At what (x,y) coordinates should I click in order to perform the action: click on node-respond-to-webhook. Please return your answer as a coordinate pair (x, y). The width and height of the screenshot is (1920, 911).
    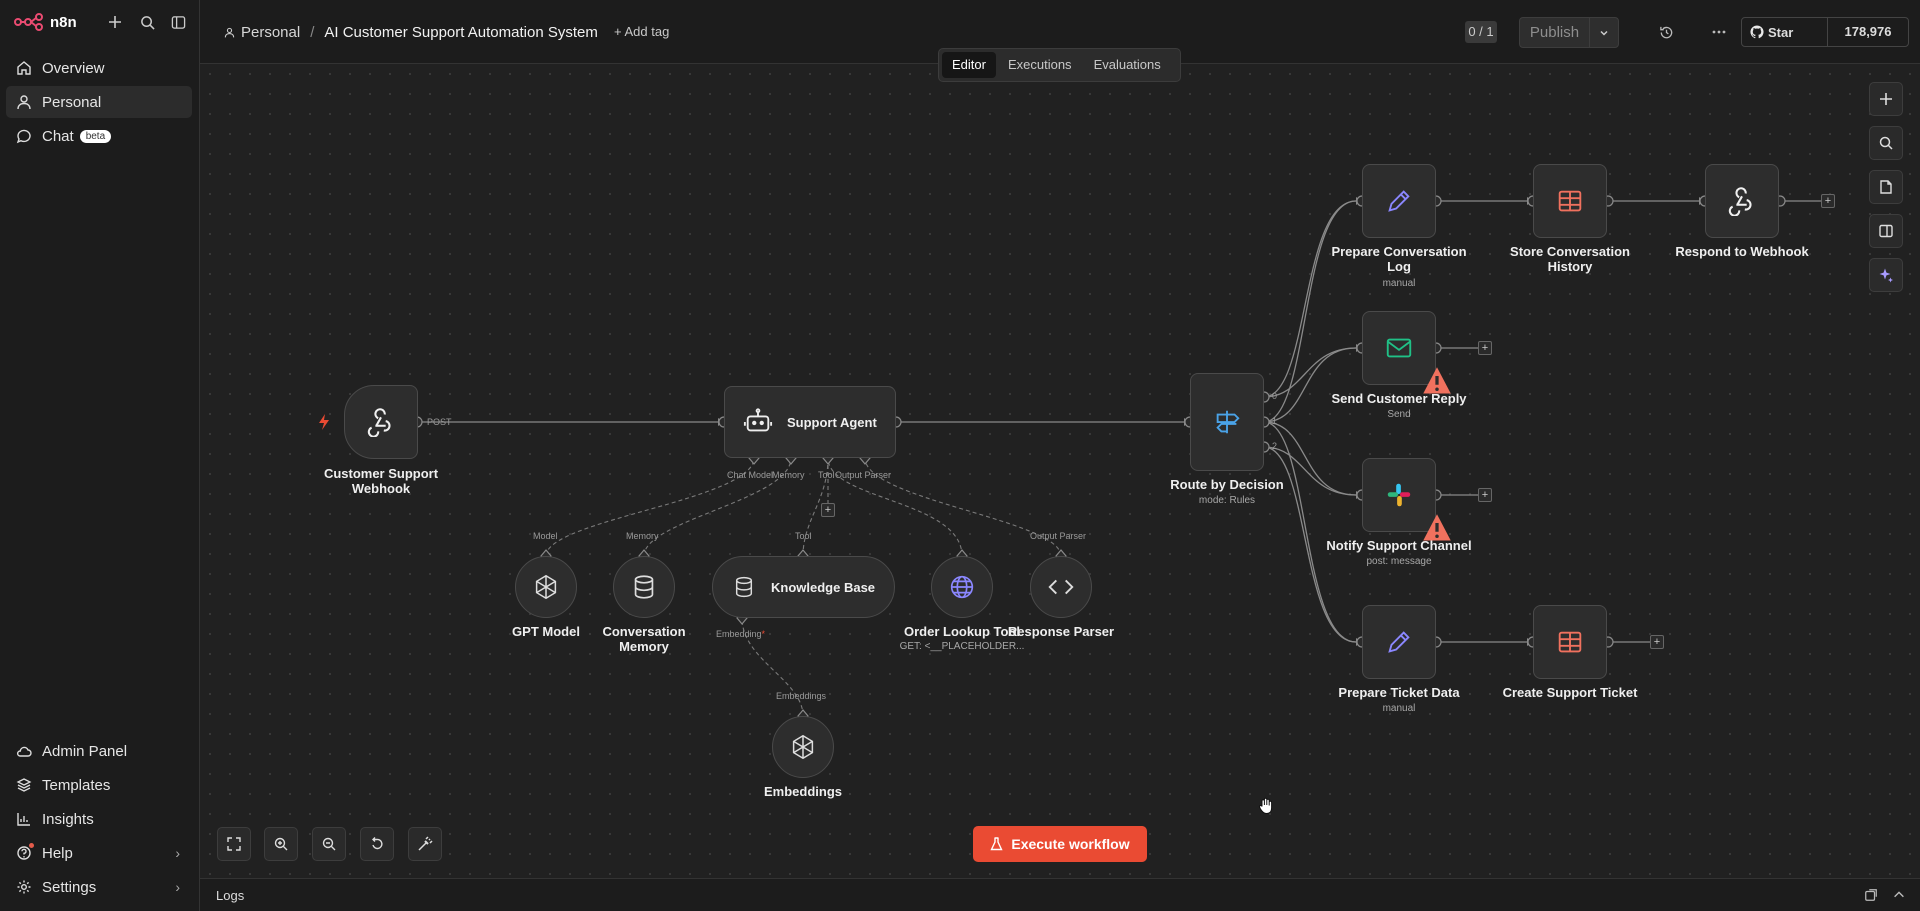
    Looking at the image, I should click on (1742, 201).